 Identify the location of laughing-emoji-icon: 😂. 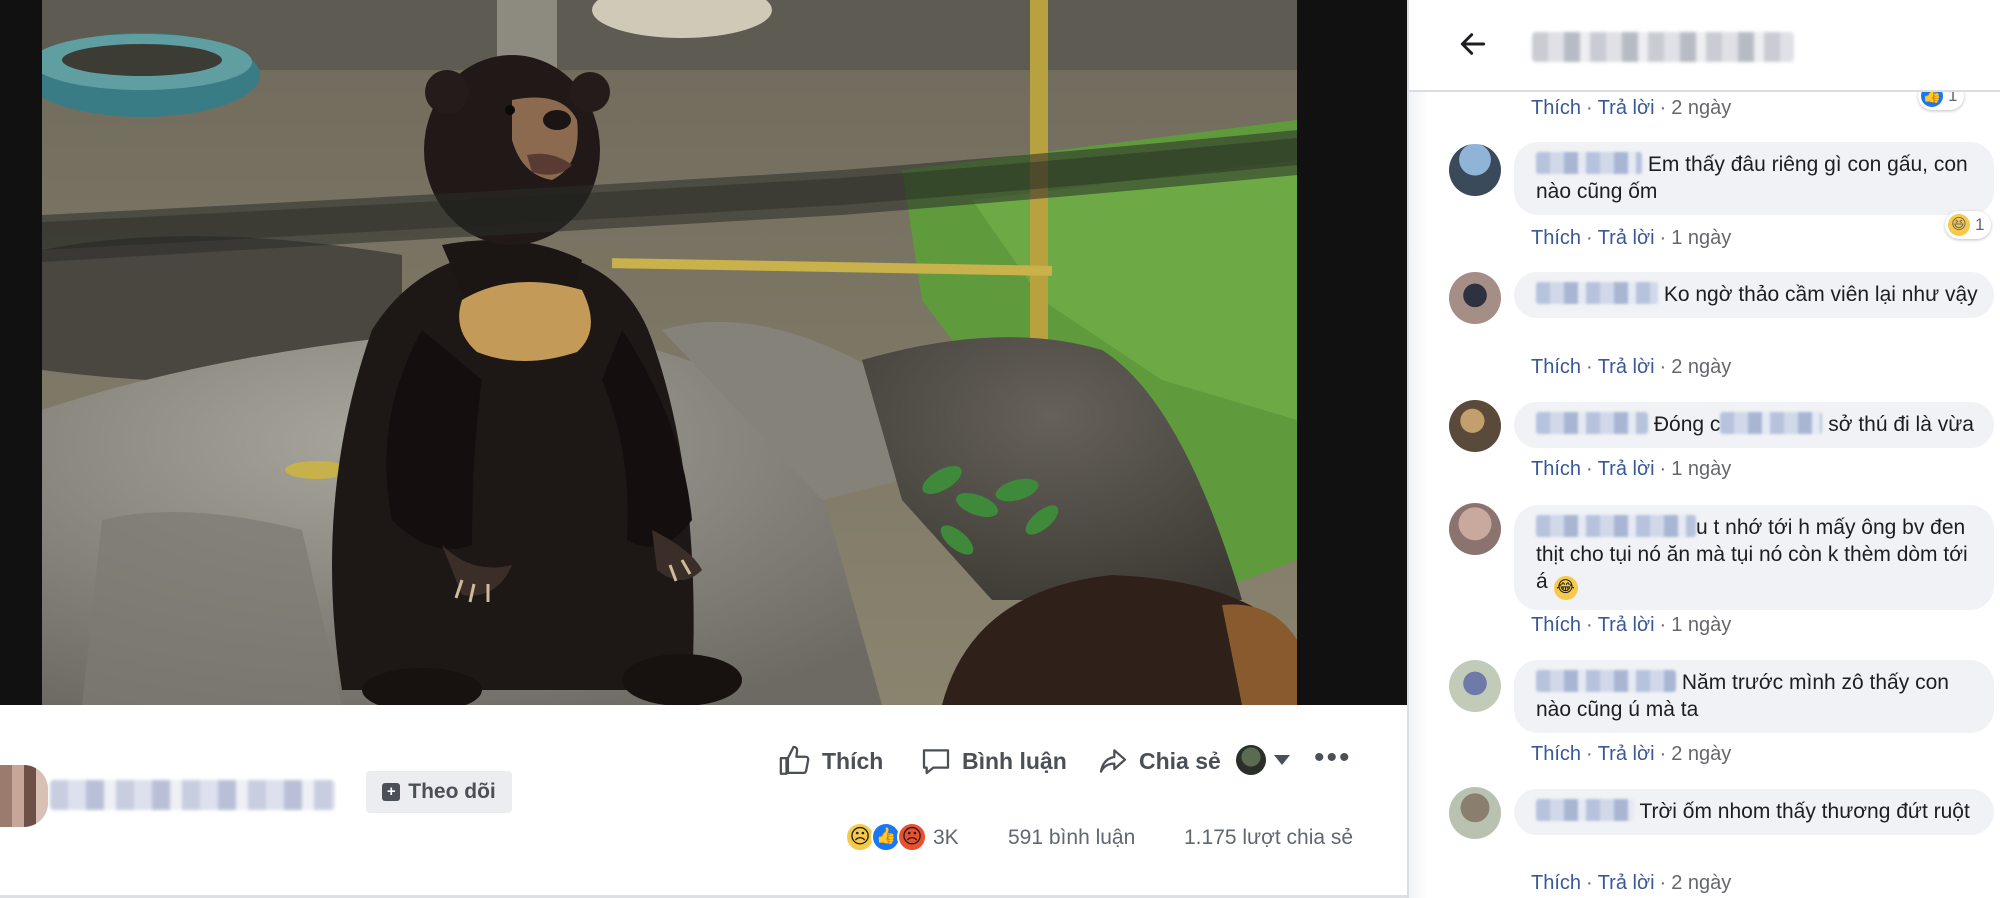
(1565, 588).